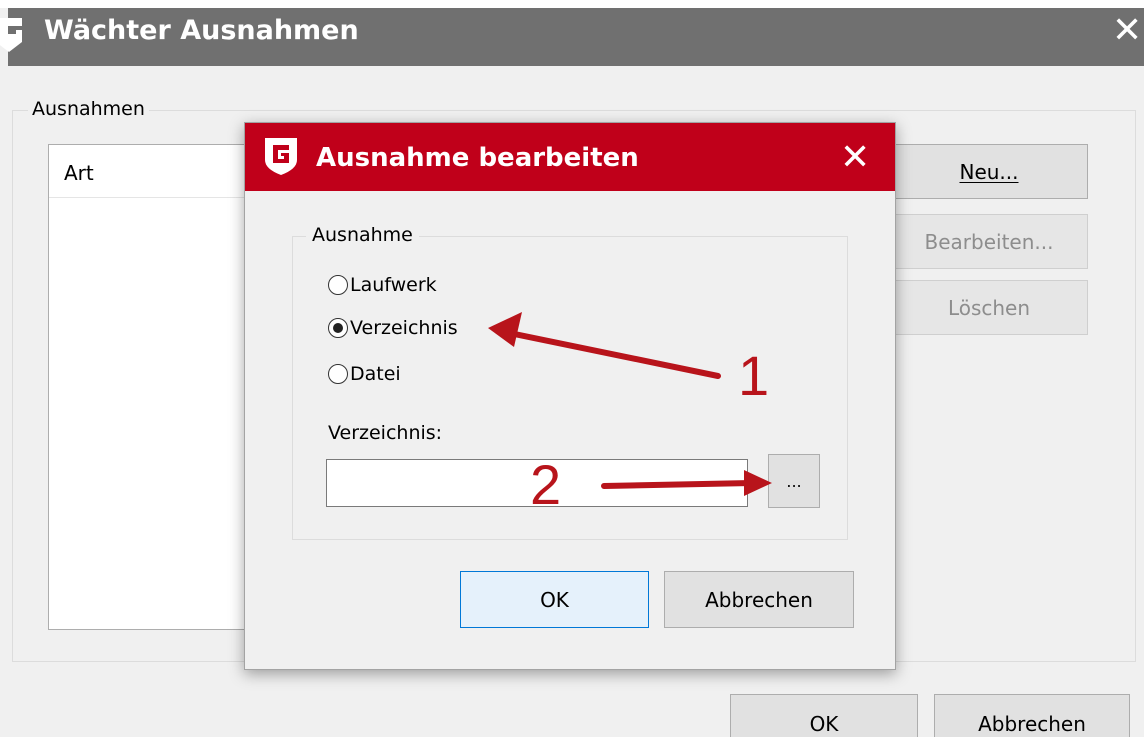 The image size is (1144, 737). I want to click on dialog-title: Ausnahme bearbeiten, so click(477, 158).